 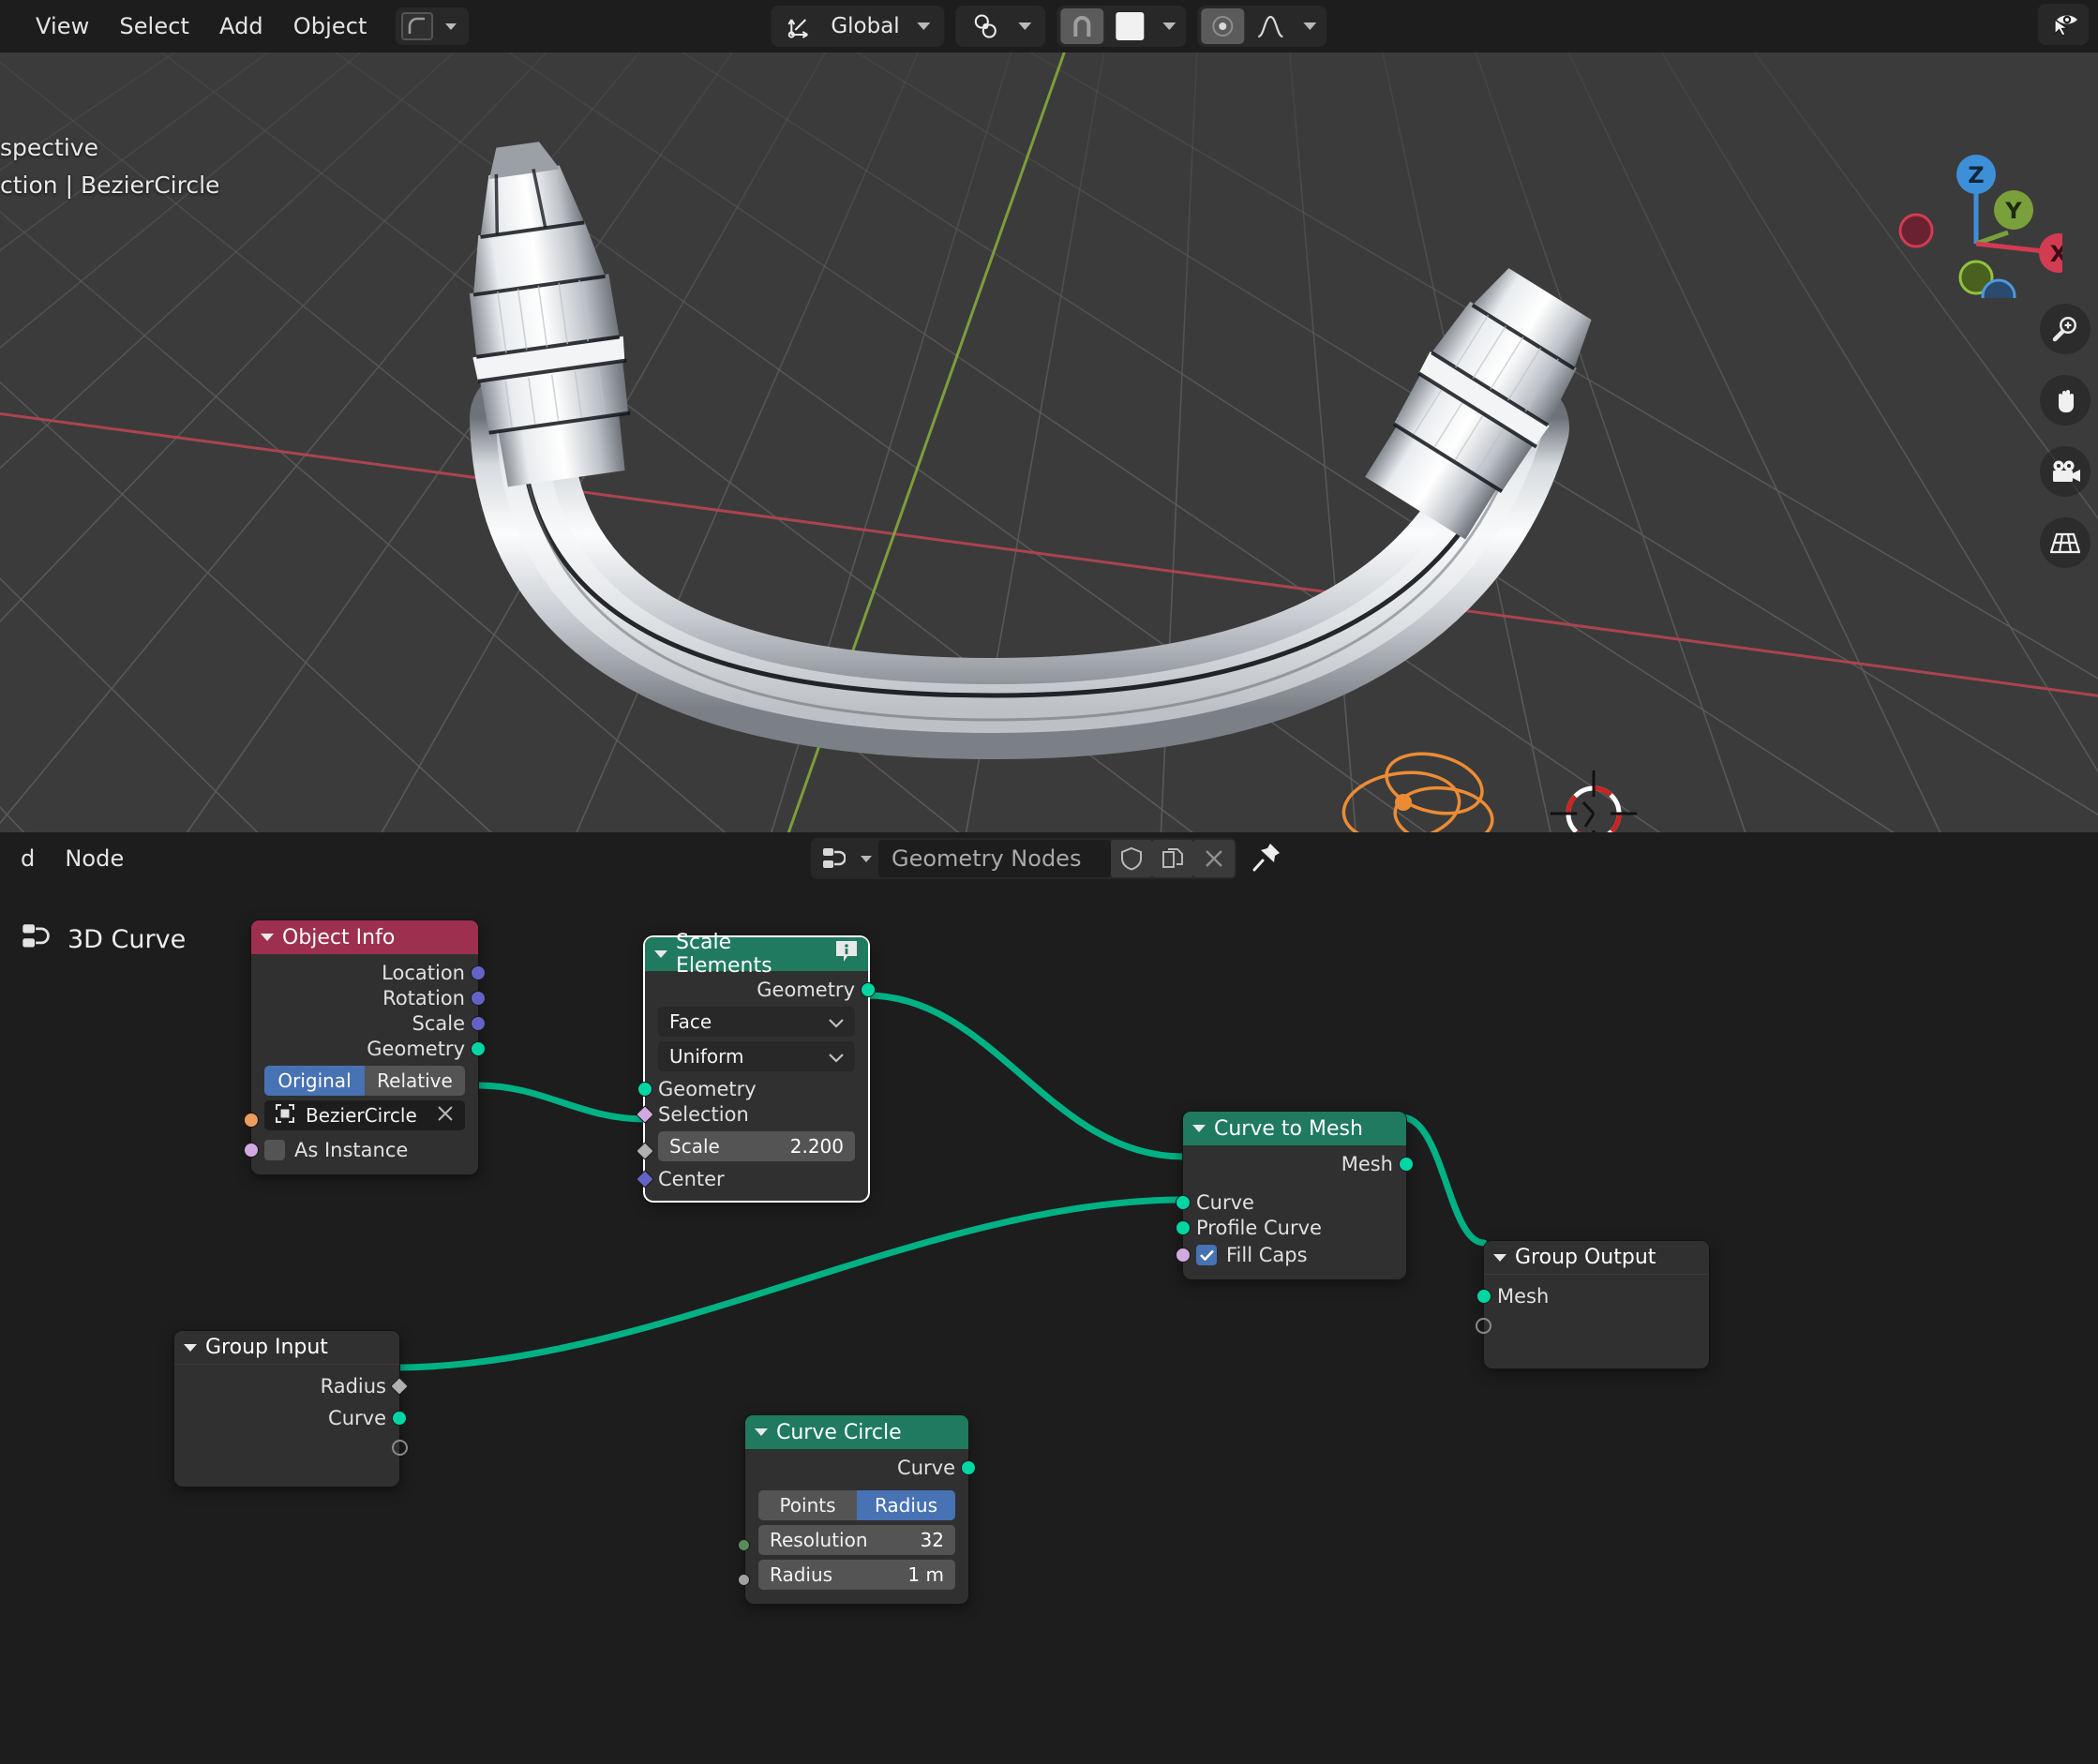 What do you see at coordinates (1223, 26) in the screenshot?
I see `proportional-editing-icon` at bounding box center [1223, 26].